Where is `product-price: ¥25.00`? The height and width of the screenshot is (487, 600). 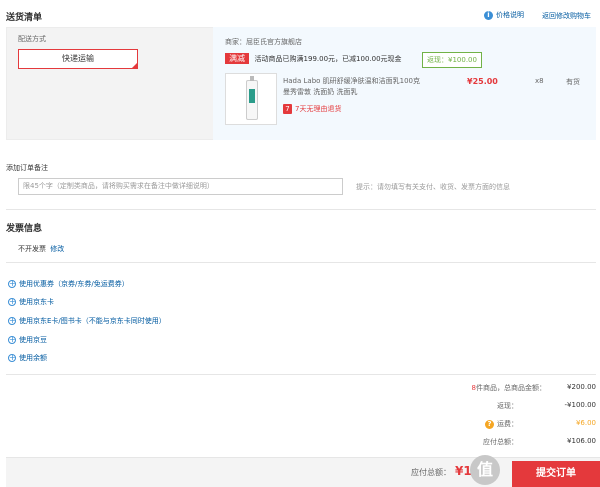
product-price: ¥25.00 is located at coordinates (482, 81).